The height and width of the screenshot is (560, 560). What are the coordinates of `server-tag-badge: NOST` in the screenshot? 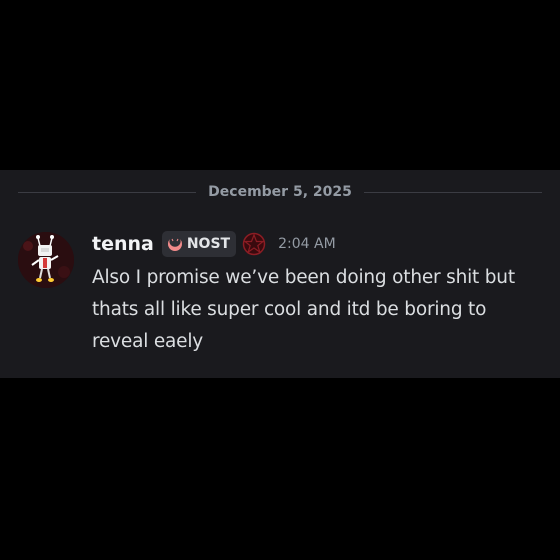 It's located at (199, 244).